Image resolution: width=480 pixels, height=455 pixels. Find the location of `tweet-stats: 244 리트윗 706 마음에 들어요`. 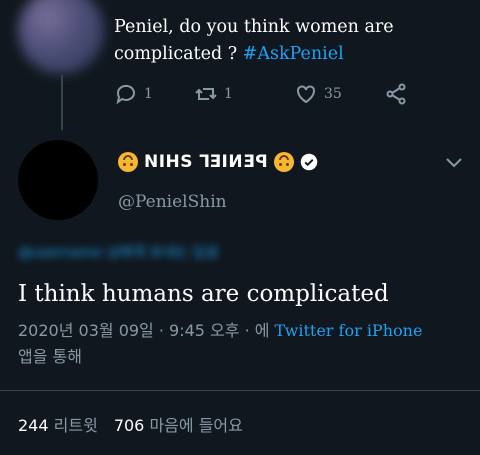

tweet-stats: 244 리트윗 706 마음에 들어요 is located at coordinates (130, 424).